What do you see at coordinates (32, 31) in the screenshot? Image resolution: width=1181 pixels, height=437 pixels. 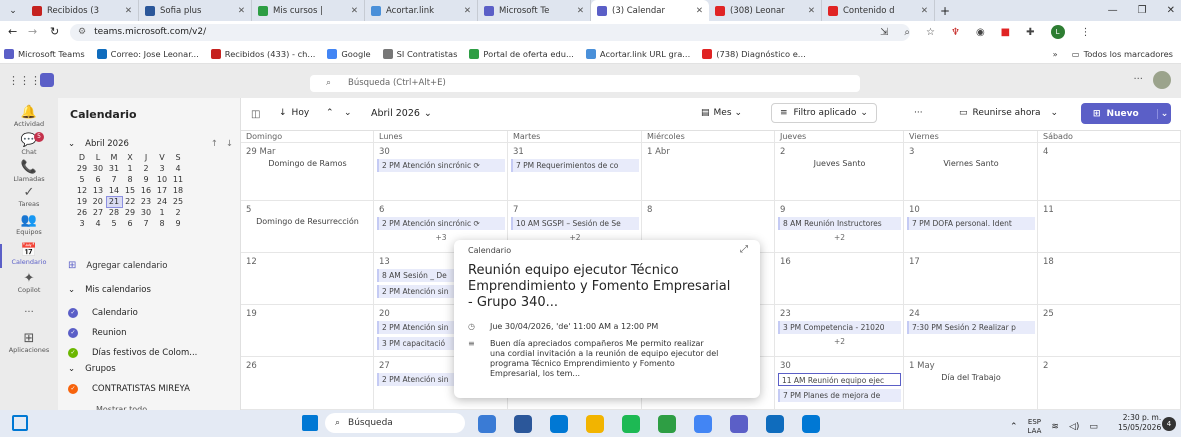 I see `forward-icon: →` at bounding box center [32, 31].